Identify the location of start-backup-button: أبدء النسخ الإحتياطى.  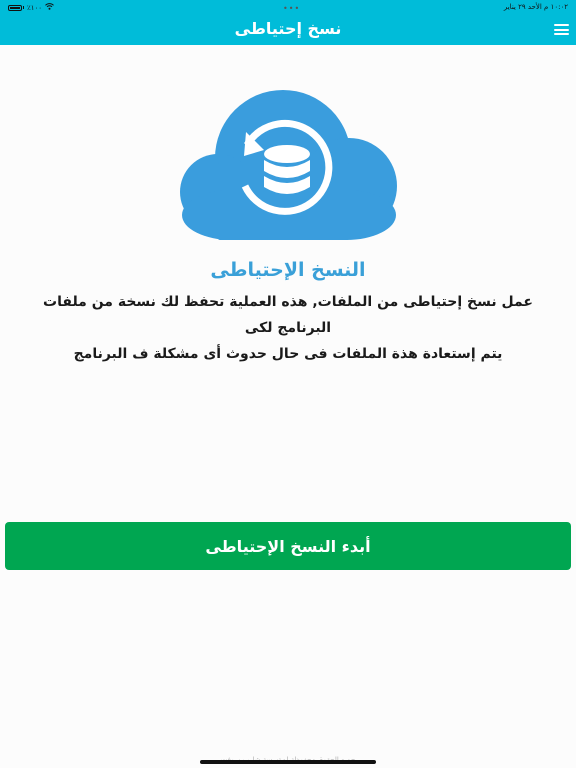
(288, 546).